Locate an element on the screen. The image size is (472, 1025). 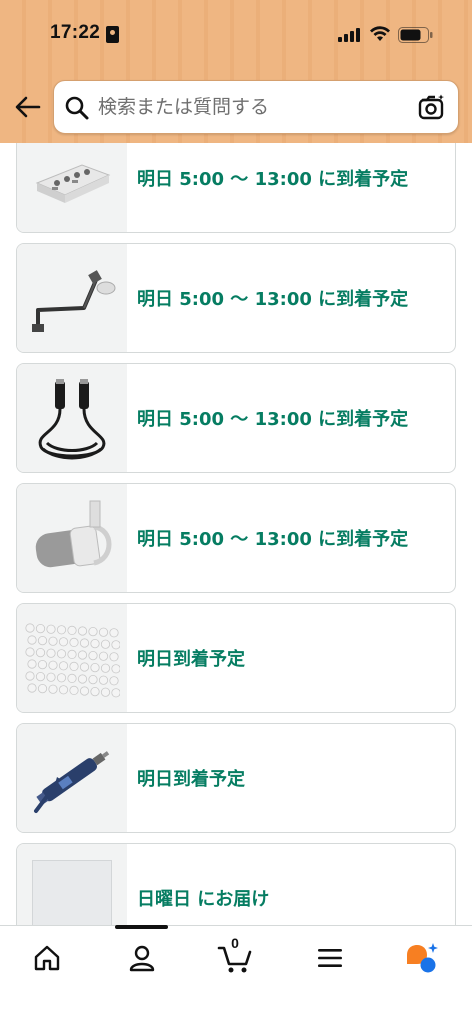
search-bar is located at coordinates (256, 107).